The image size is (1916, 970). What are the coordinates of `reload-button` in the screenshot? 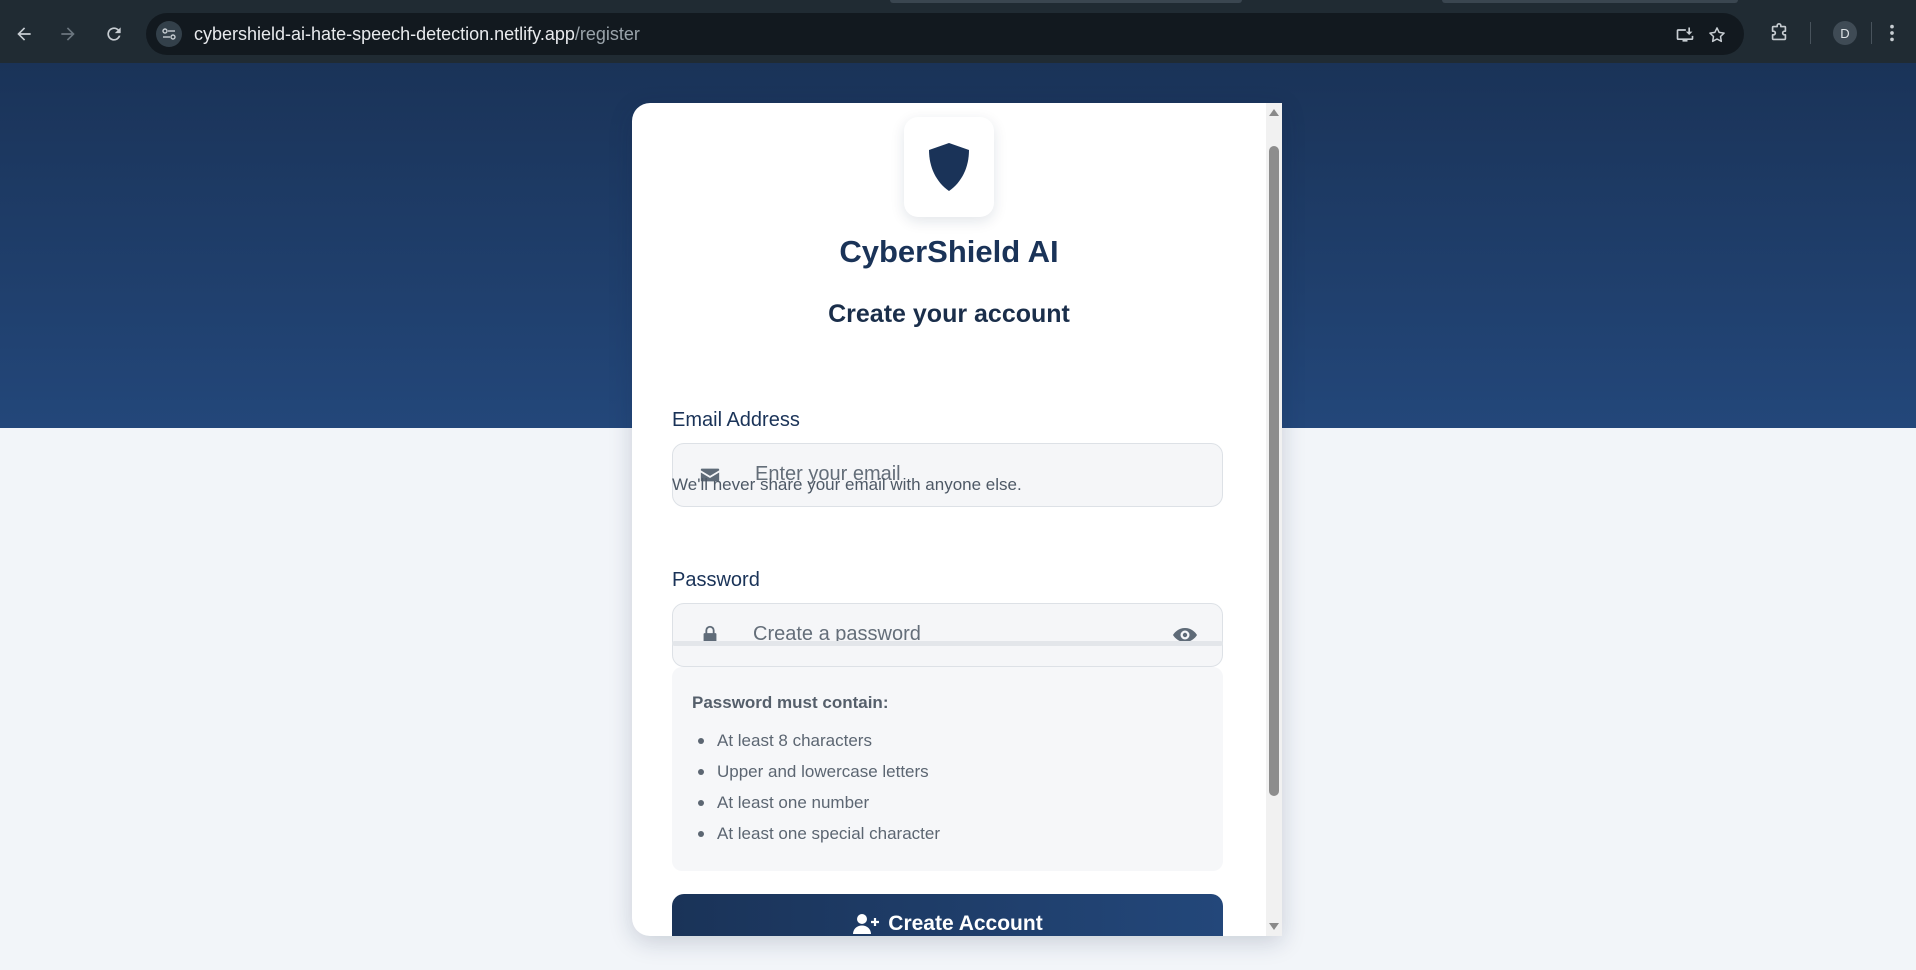 It's located at (114, 34).